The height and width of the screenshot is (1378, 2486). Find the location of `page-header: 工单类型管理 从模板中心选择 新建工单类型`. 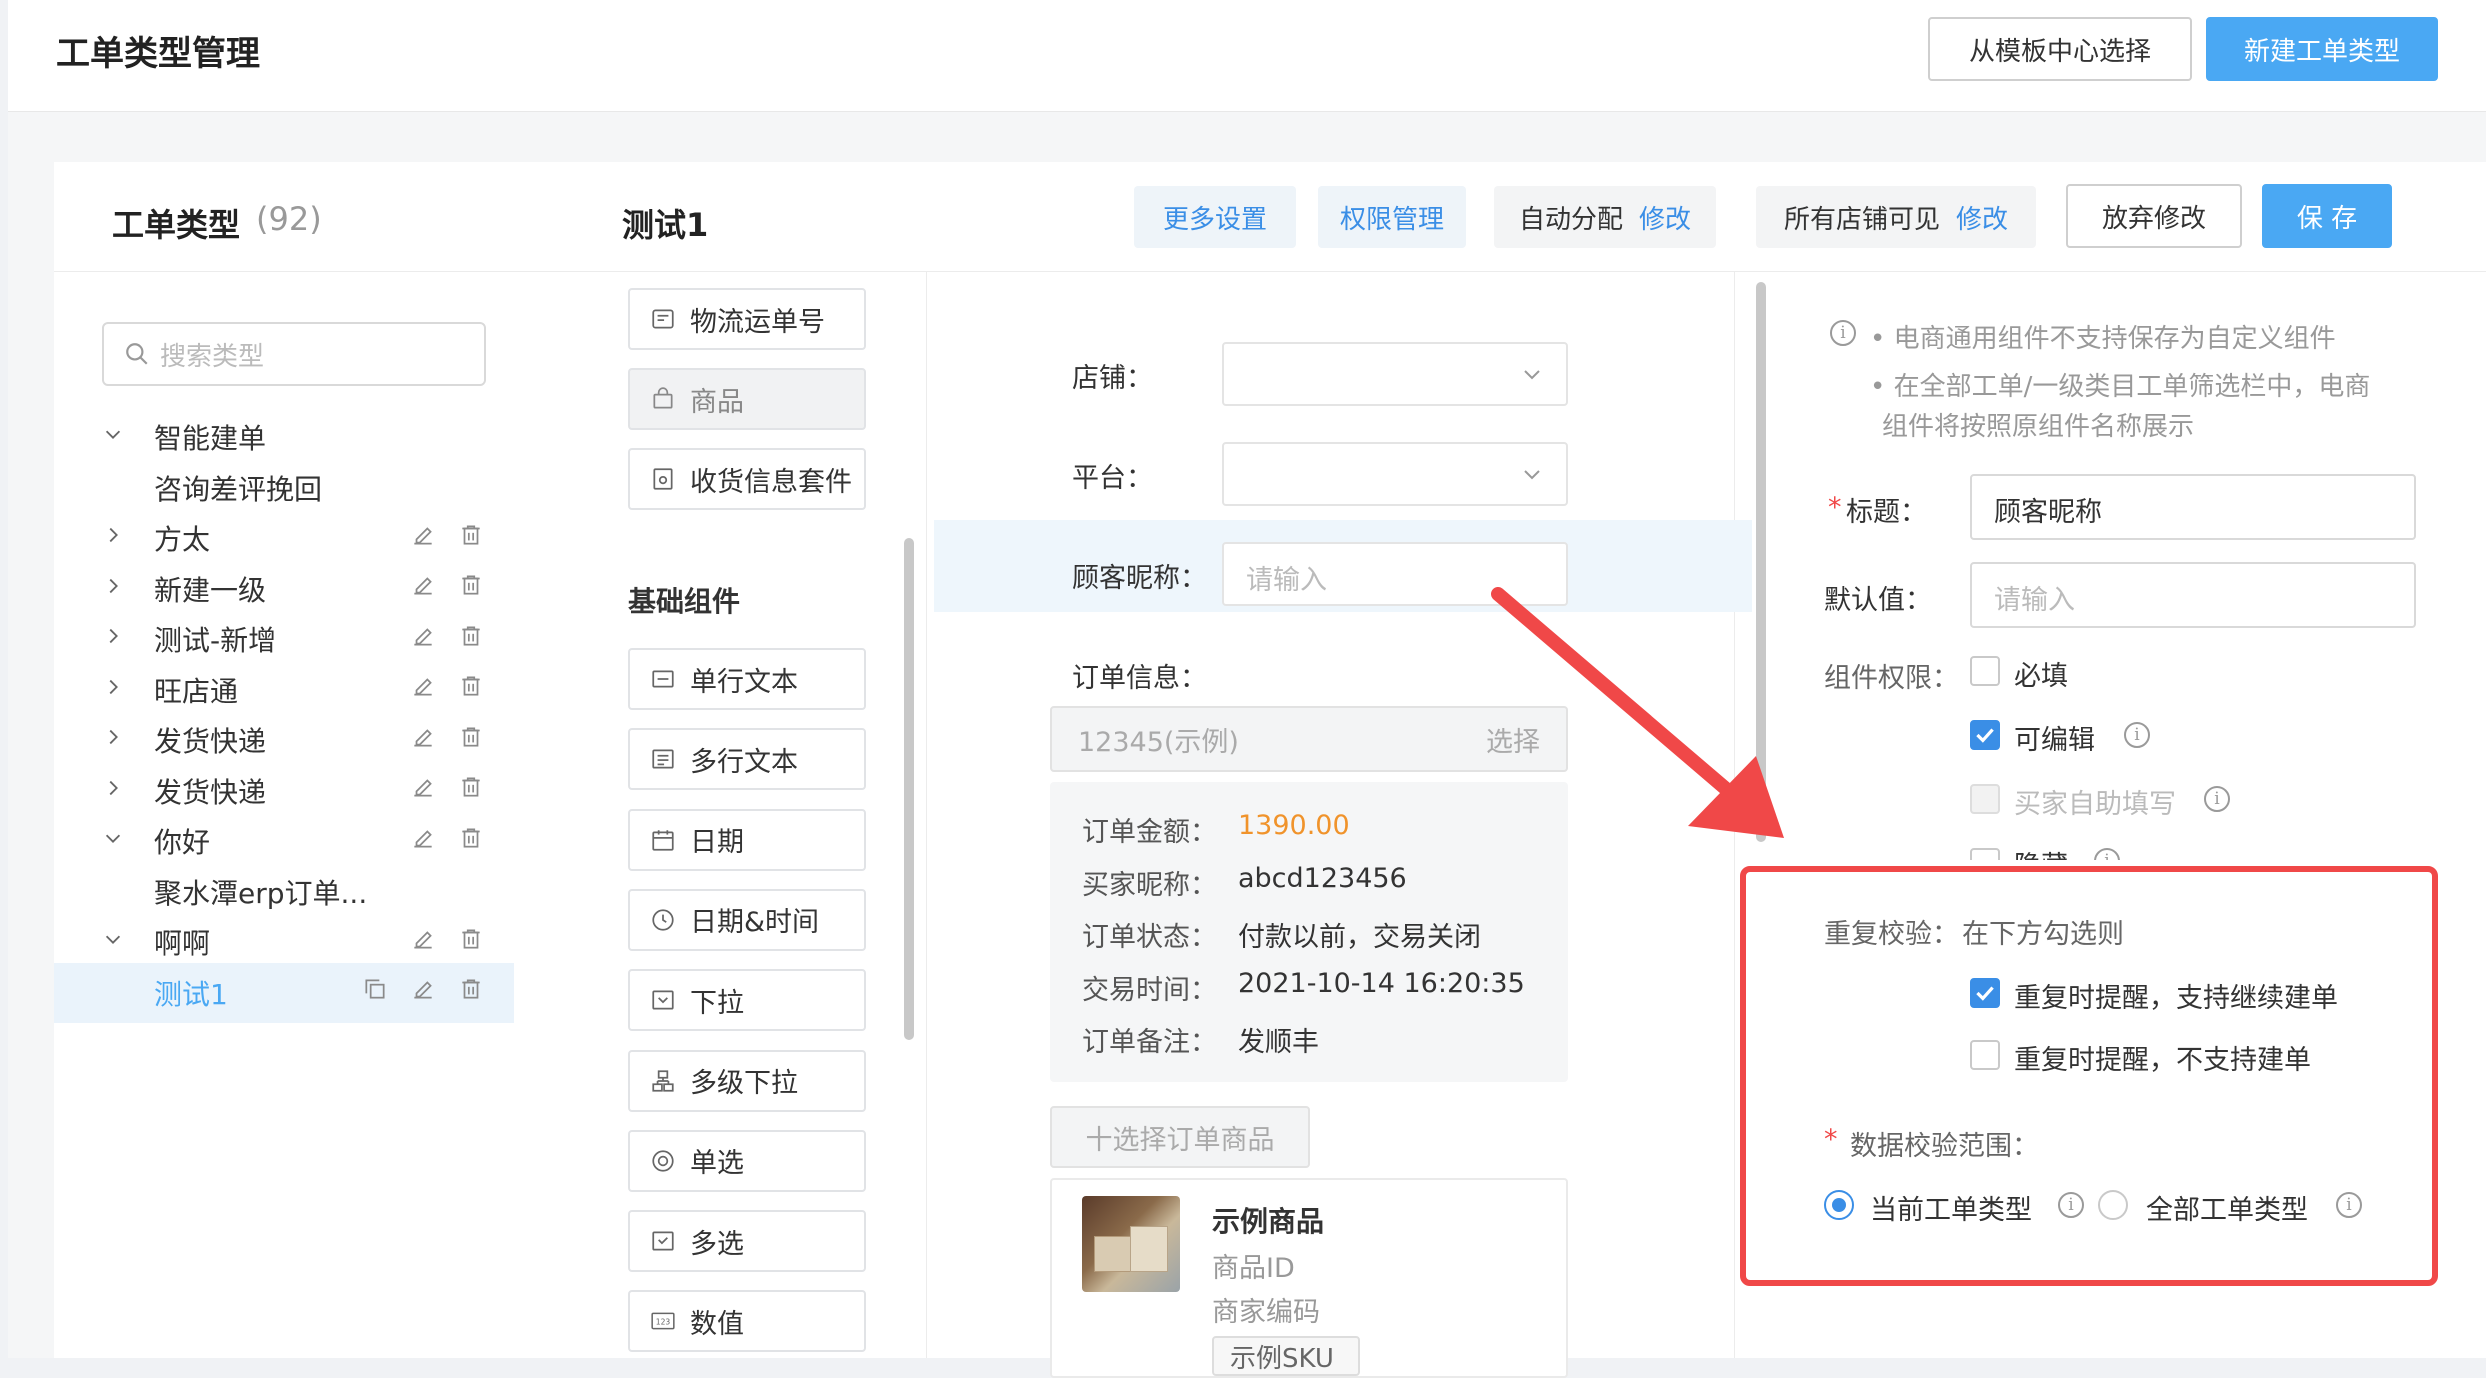

page-header: 工单类型管理 从模板中心选择 新建工单类型 is located at coordinates (1247, 56).